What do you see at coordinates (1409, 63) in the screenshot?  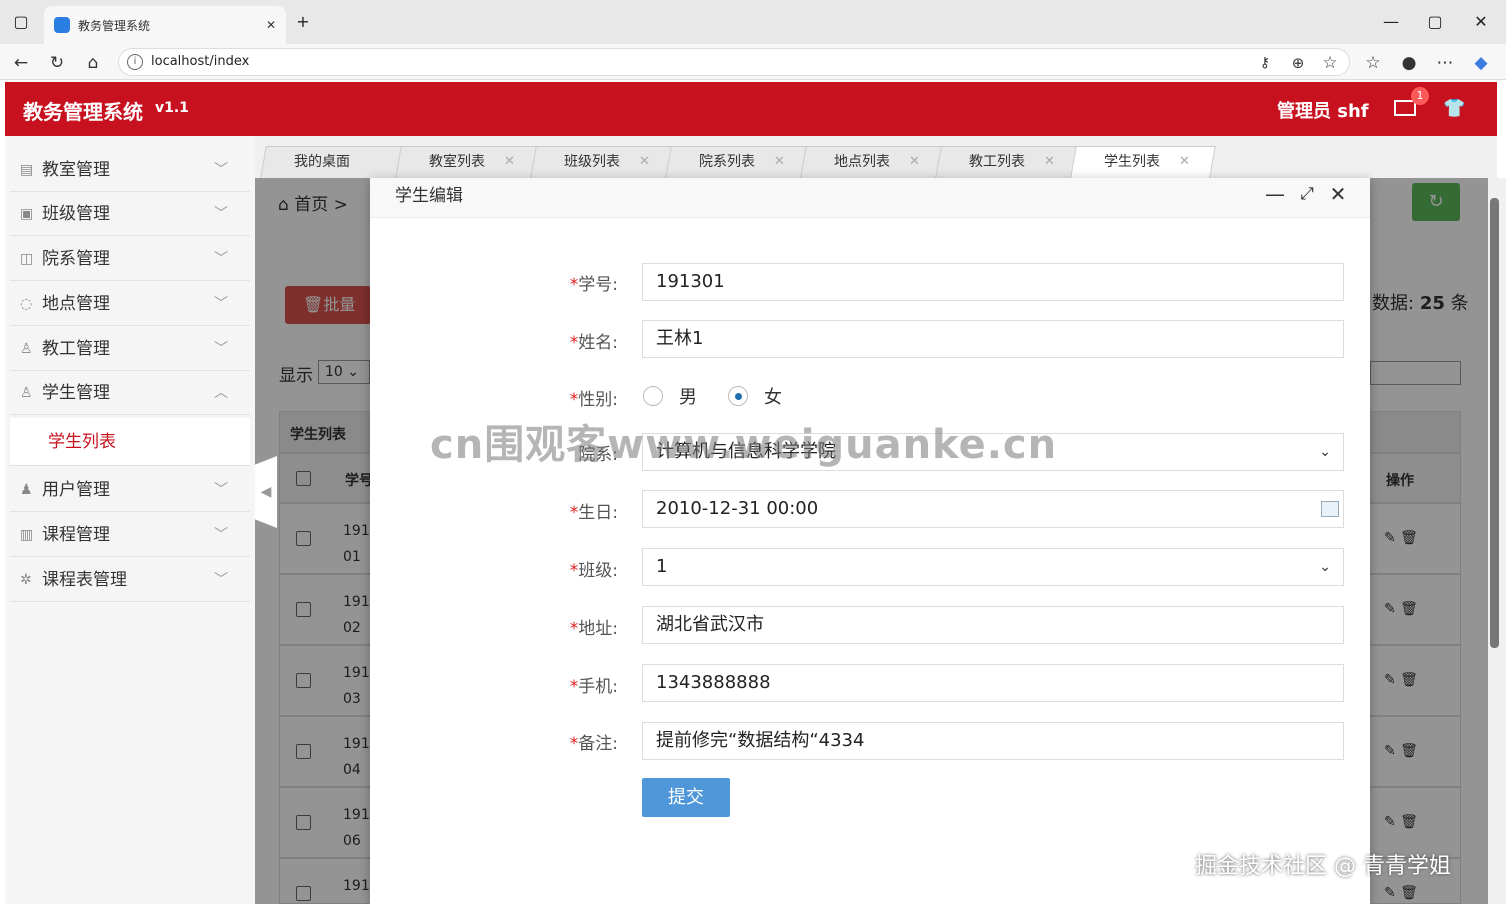 I see `profile-avatar-icon: ●` at bounding box center [1409, 63].